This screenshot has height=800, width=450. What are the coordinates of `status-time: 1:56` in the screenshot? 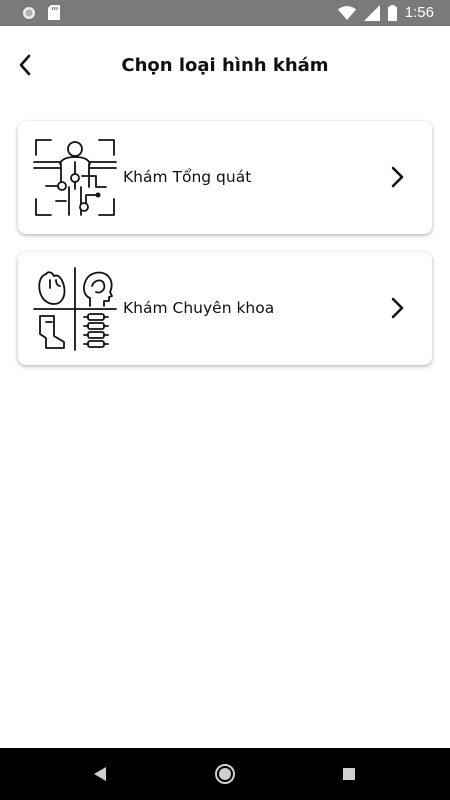 It's located at (419, 12).